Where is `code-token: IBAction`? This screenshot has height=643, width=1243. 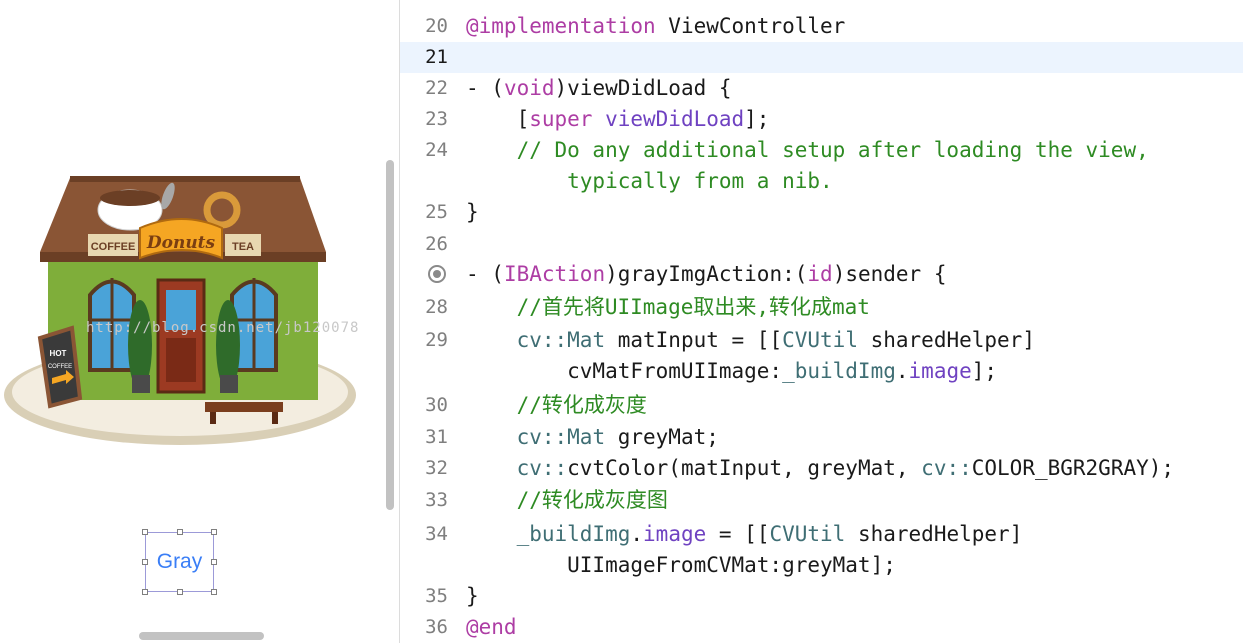 code-token: IBAction is located at coordinates (554, 274).